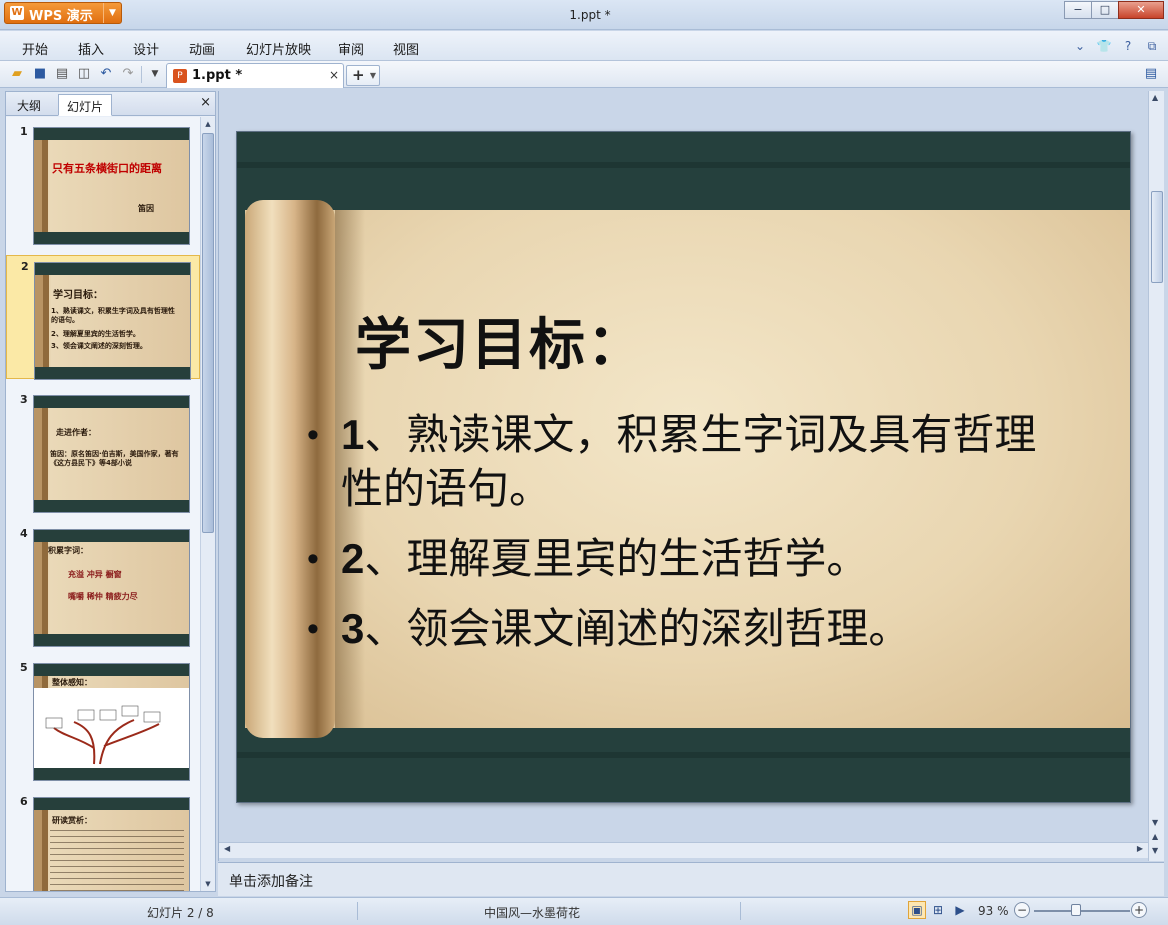 This screenshot has height=925, width=1168. What do you see at coordinates (91, 48) in the screenshot?
I see `menu-insert: 插入` at bounding box center [91, 48].